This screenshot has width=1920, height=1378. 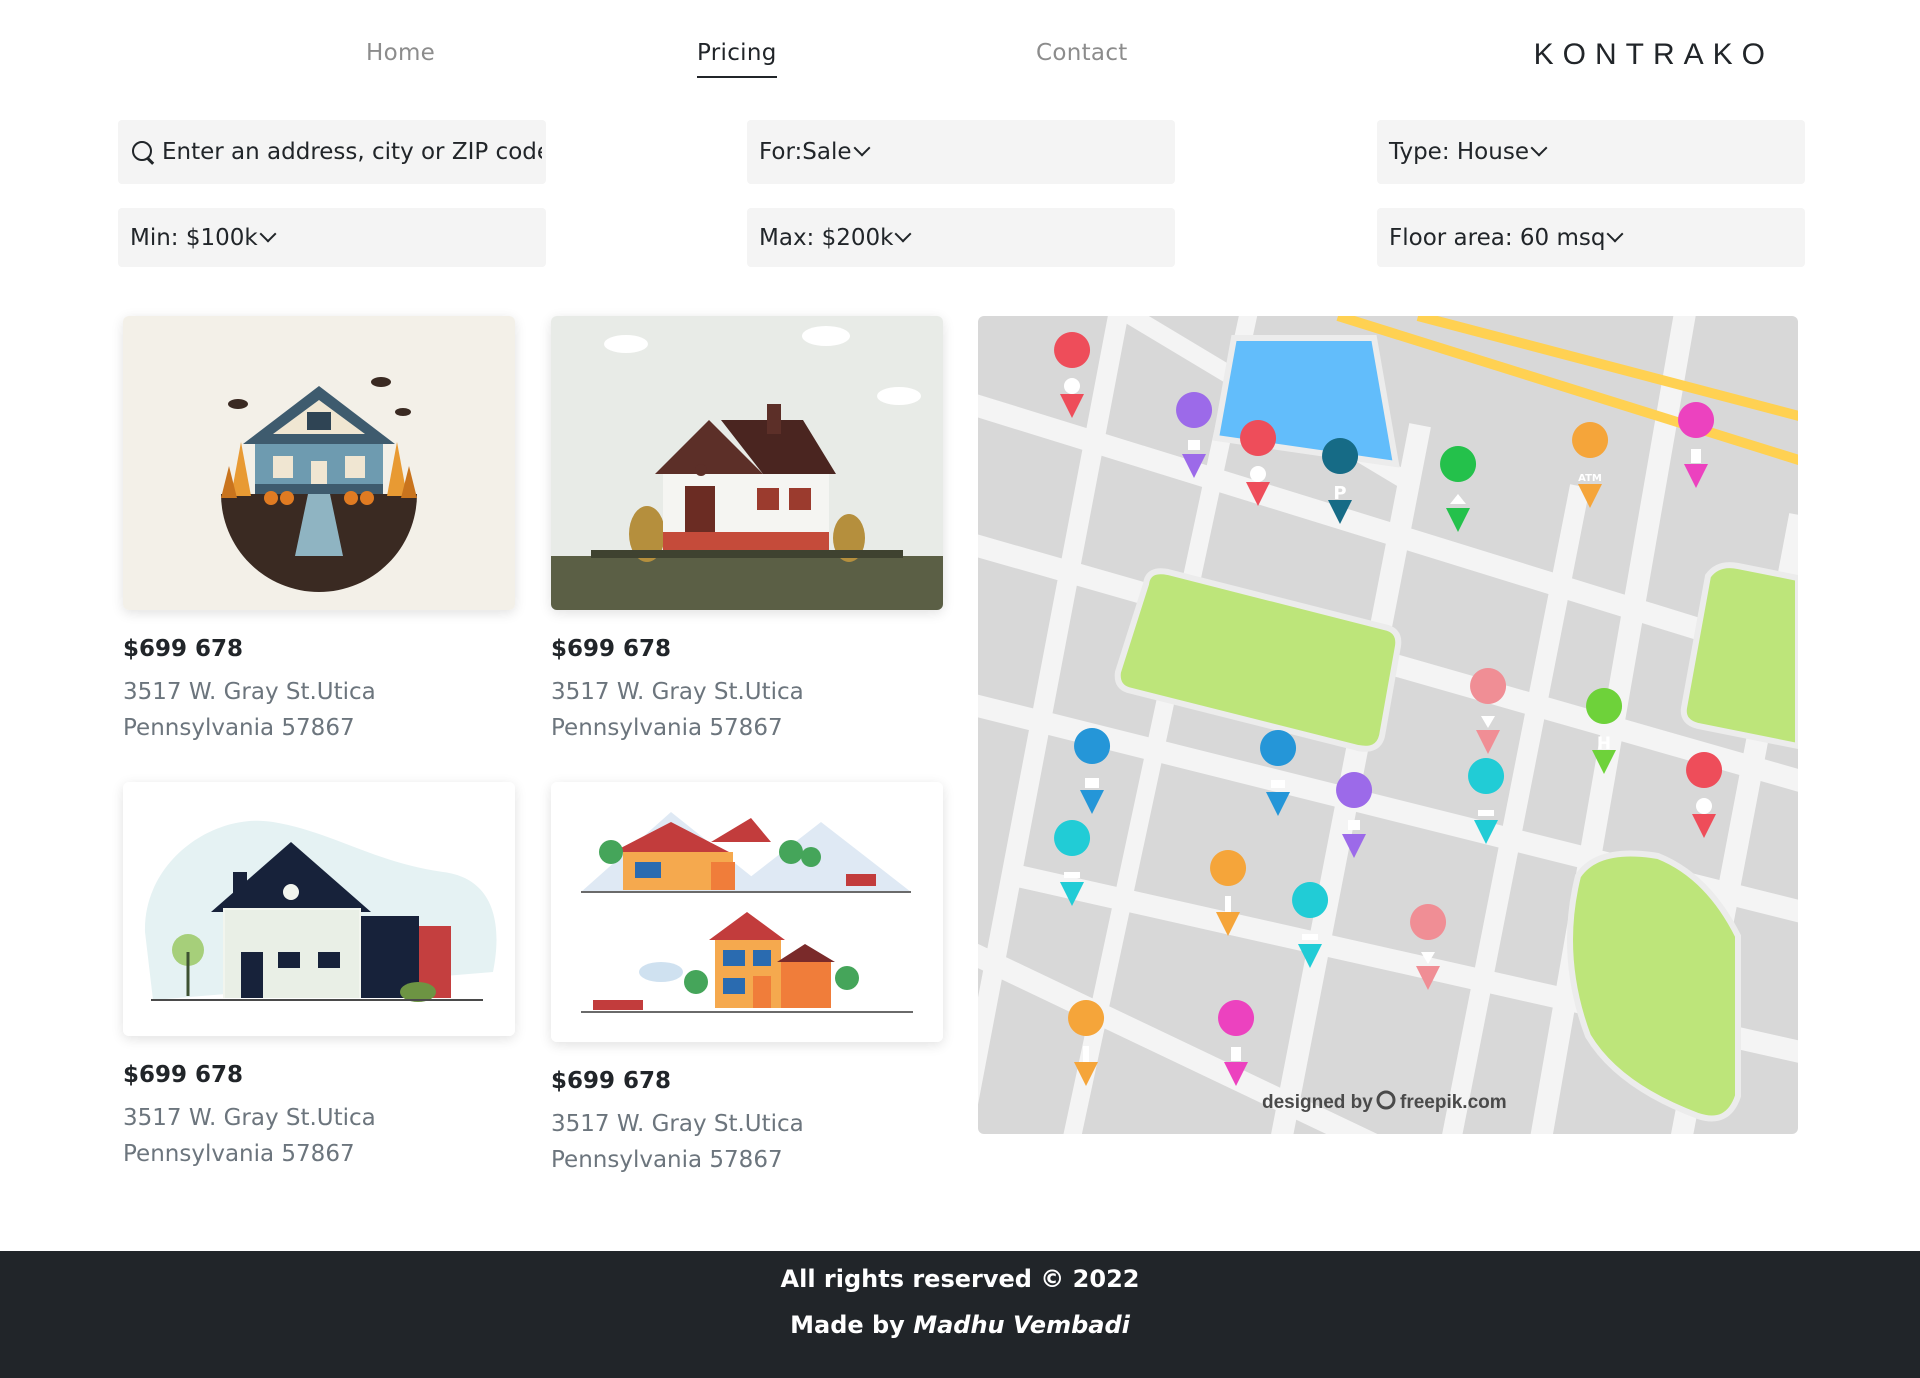 I want to click on hospital-pin-label: H, so click(x=1604, y=744).